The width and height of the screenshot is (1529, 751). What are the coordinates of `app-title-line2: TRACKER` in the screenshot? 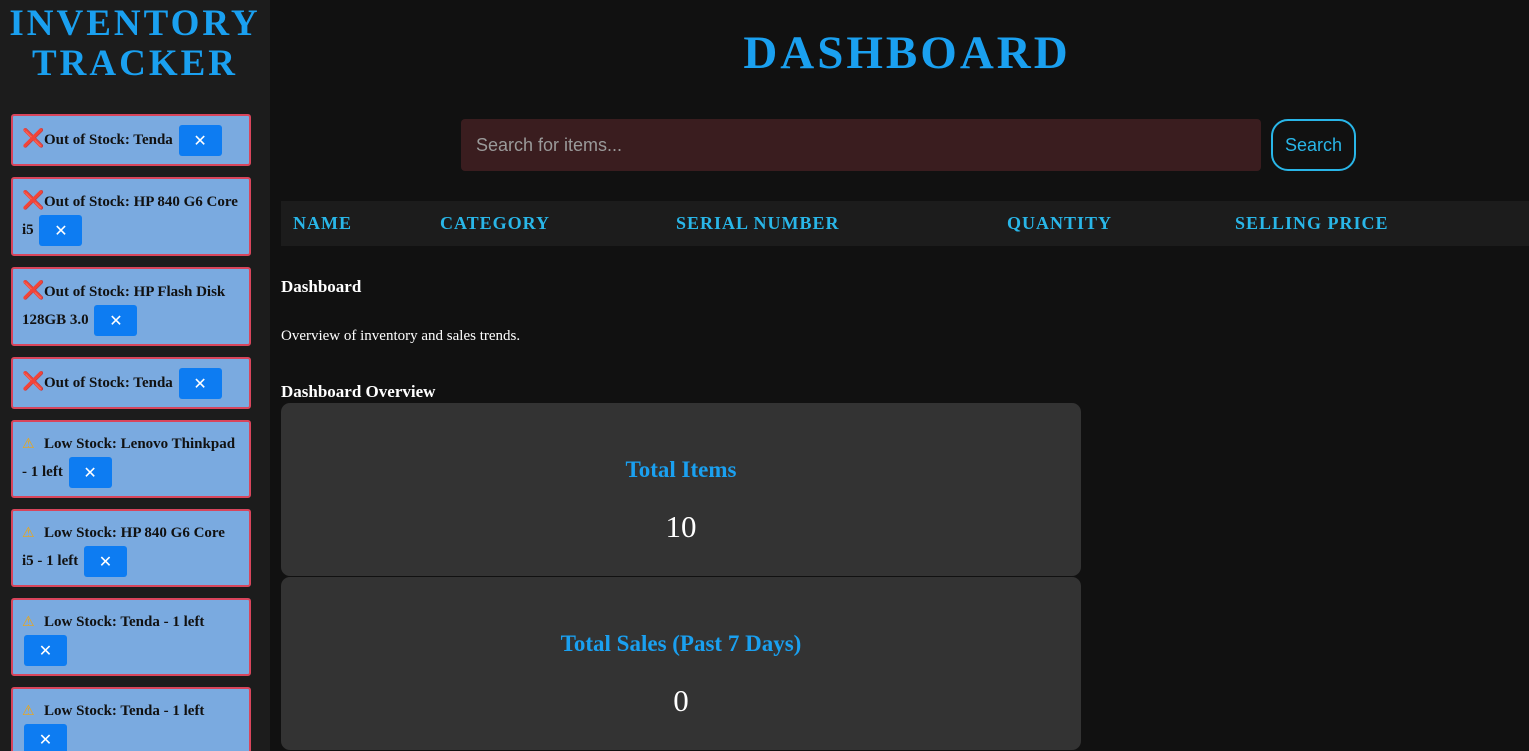 It's located at (135, 63).